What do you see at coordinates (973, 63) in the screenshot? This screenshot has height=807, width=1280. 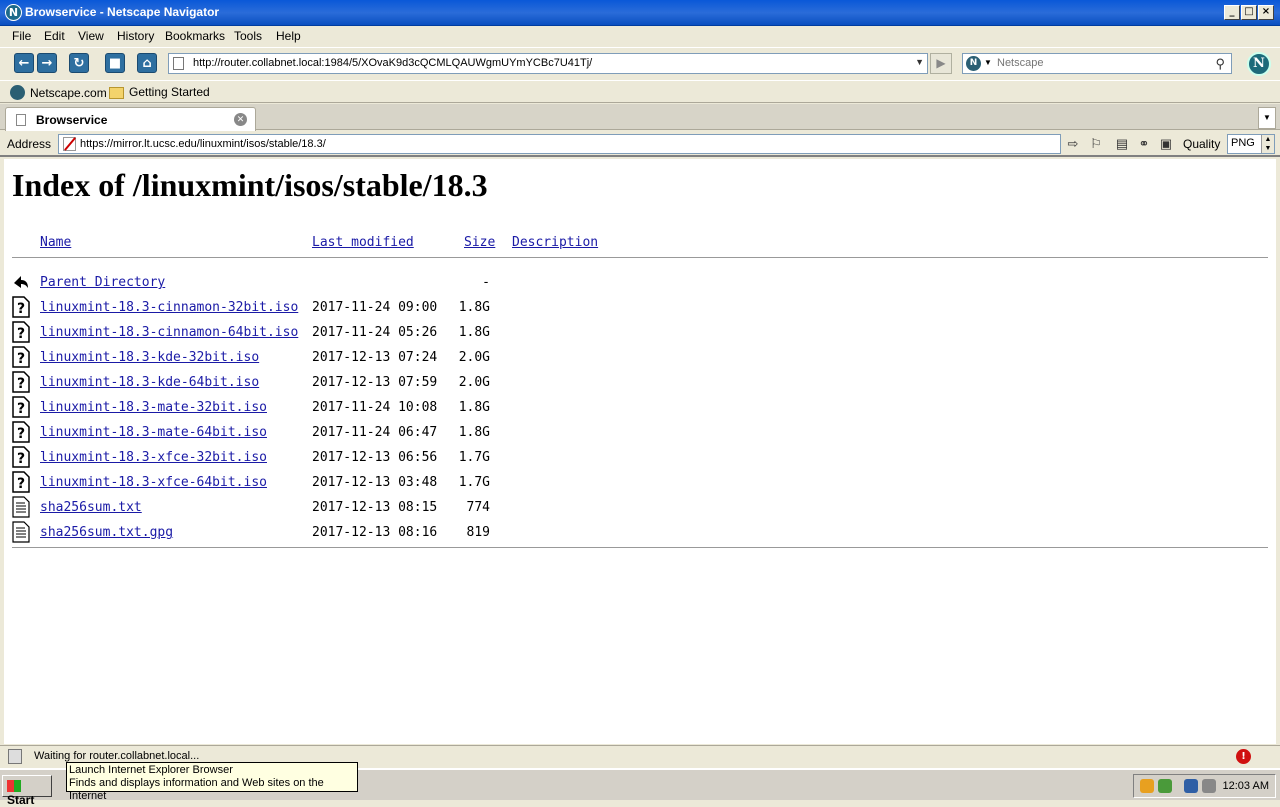 I see `search-engine-icon: N` at bounding box center [973, 63].